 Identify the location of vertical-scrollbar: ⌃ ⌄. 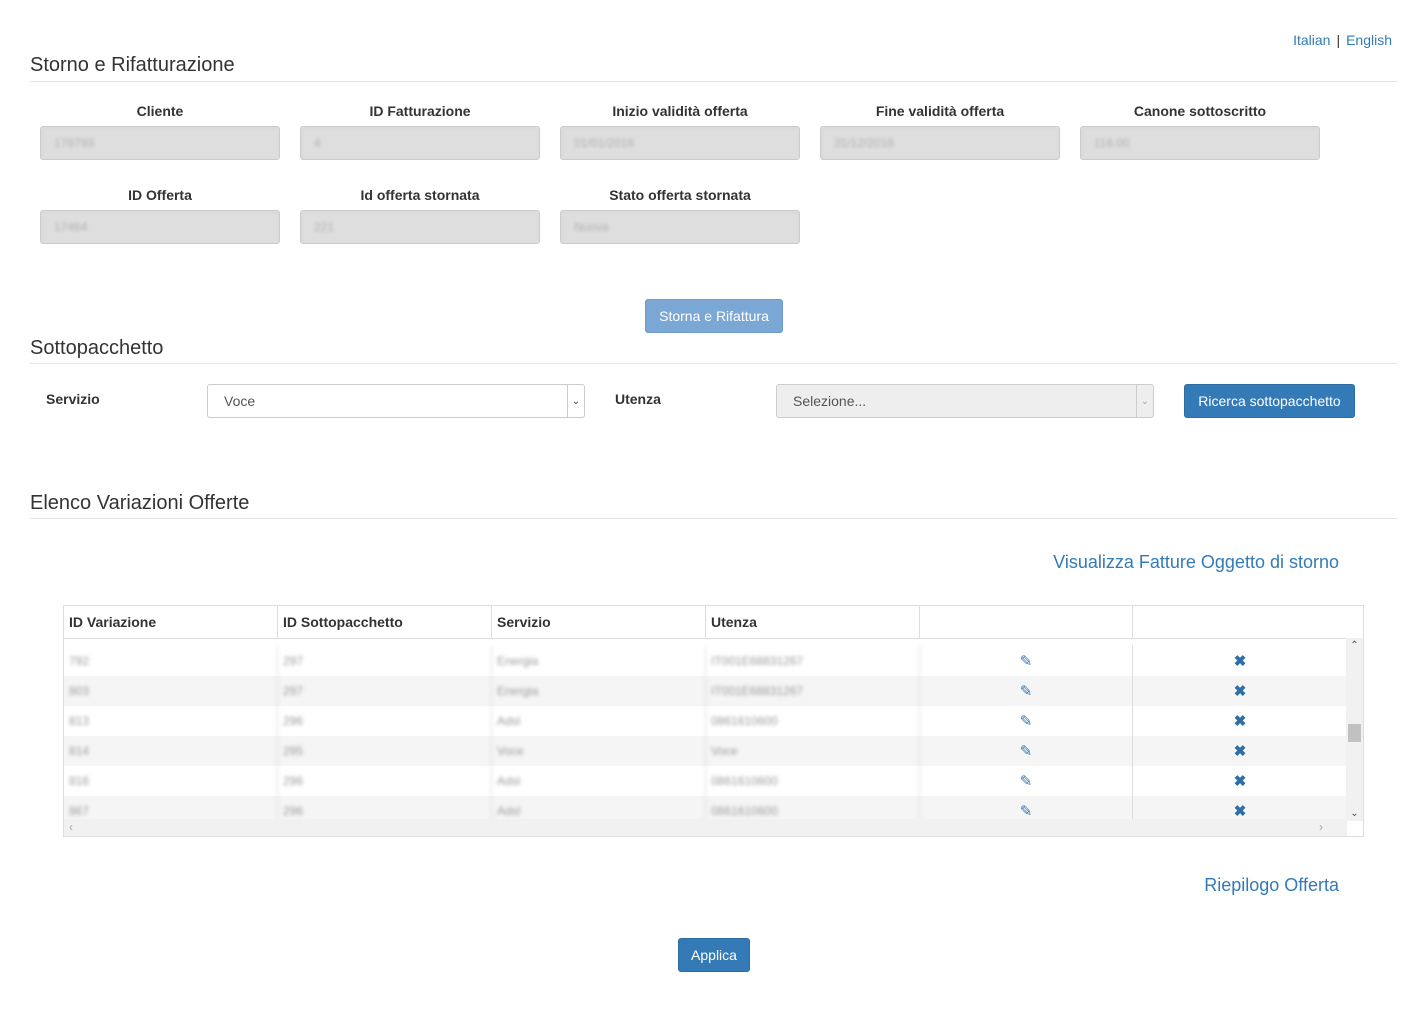
(1354, 729).